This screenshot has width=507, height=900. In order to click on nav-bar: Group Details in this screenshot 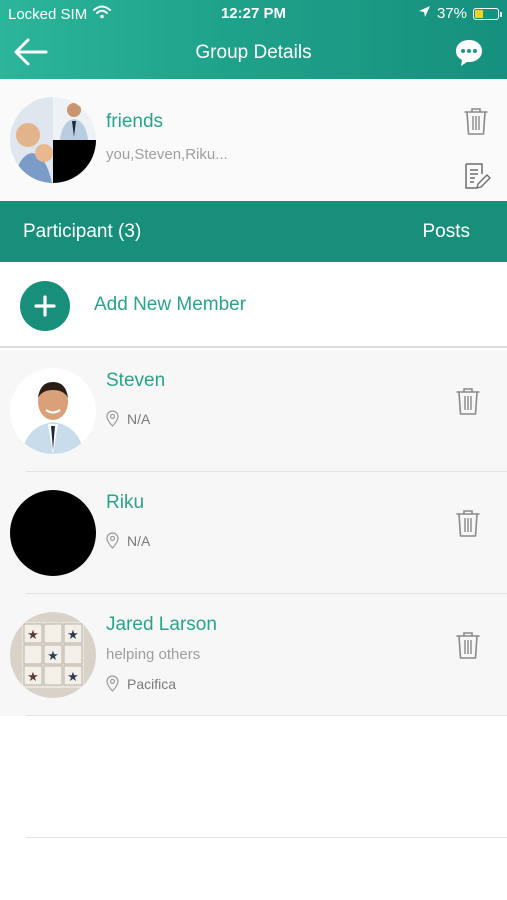, I will do `click(253, 53)`.